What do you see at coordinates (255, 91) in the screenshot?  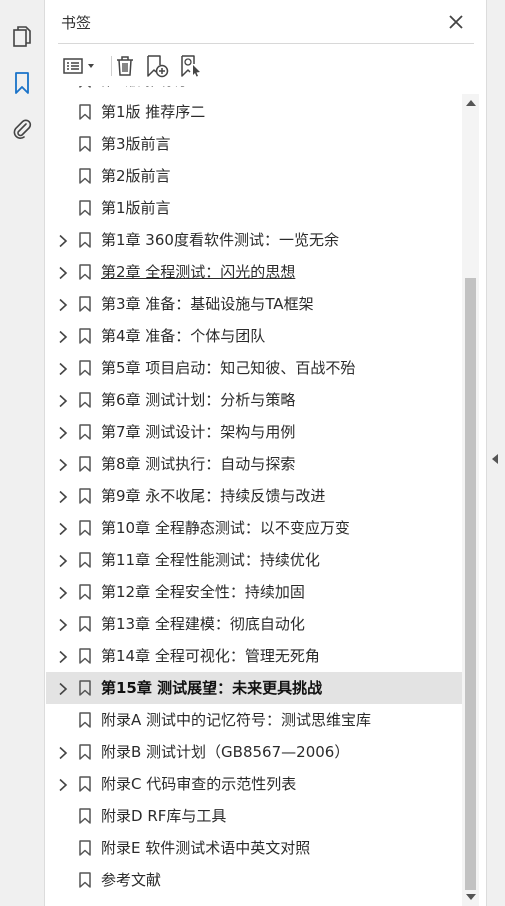 I see `bookmark-row: 第4版 推荐序` at bounding box center [255, 91].